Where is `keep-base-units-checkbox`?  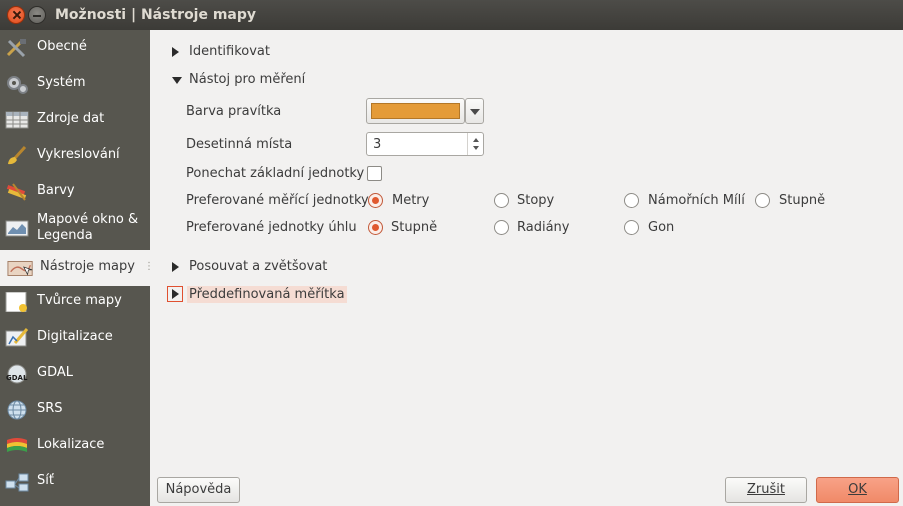 keep-base-units-checkbox is located at coordinates (374, 173).